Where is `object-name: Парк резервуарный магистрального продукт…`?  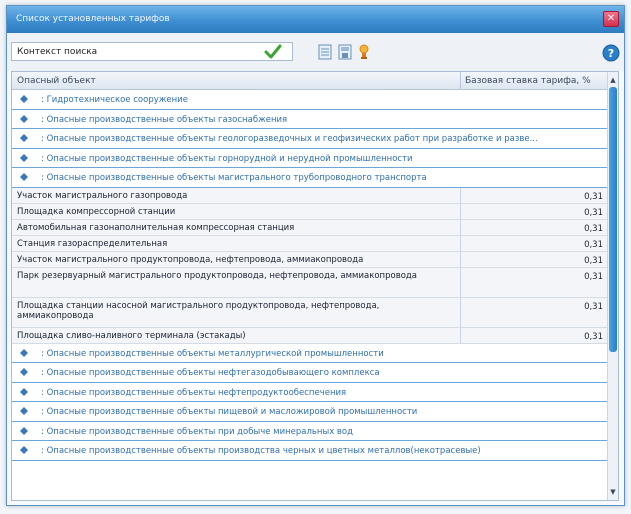
object-name: Парк резервуарный магистрального продукт… is located at coordinates (217, 275).